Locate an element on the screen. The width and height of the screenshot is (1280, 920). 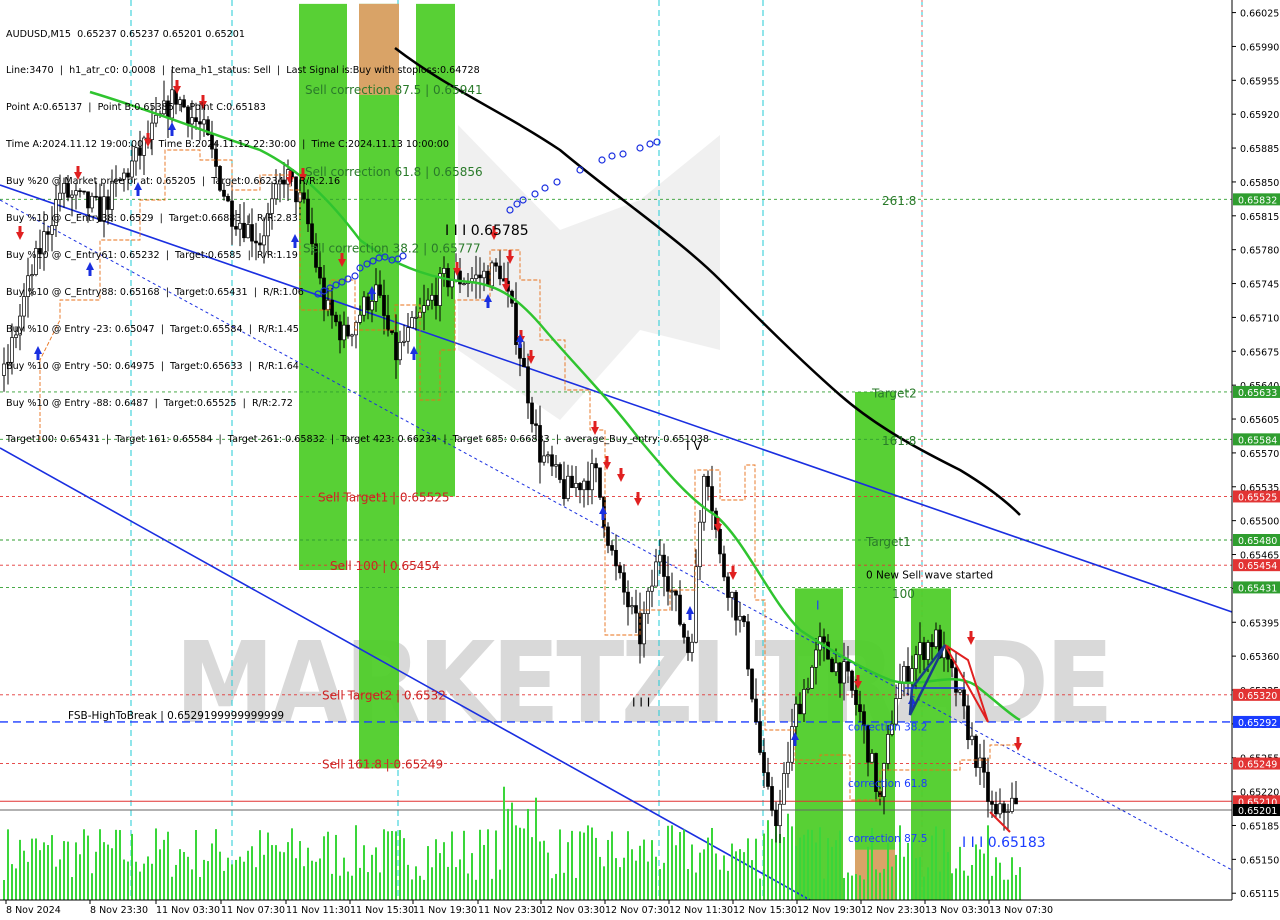
price-marker-label: 0.65320 is located at coordinates (1257, 696).